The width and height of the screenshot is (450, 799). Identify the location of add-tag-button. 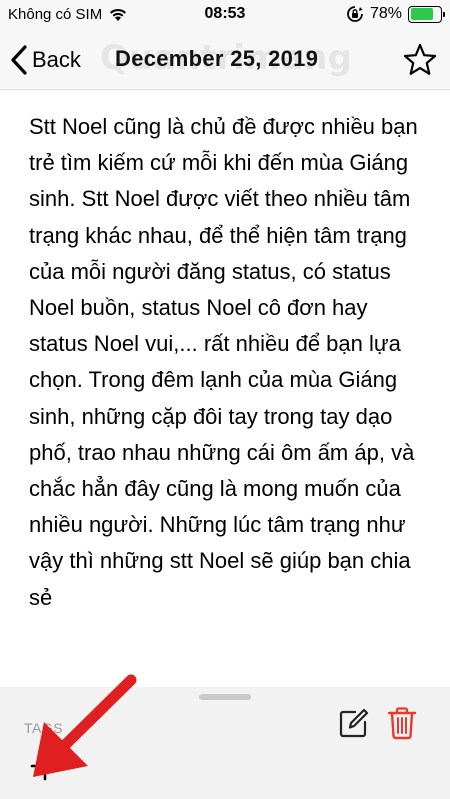
(45, 766).